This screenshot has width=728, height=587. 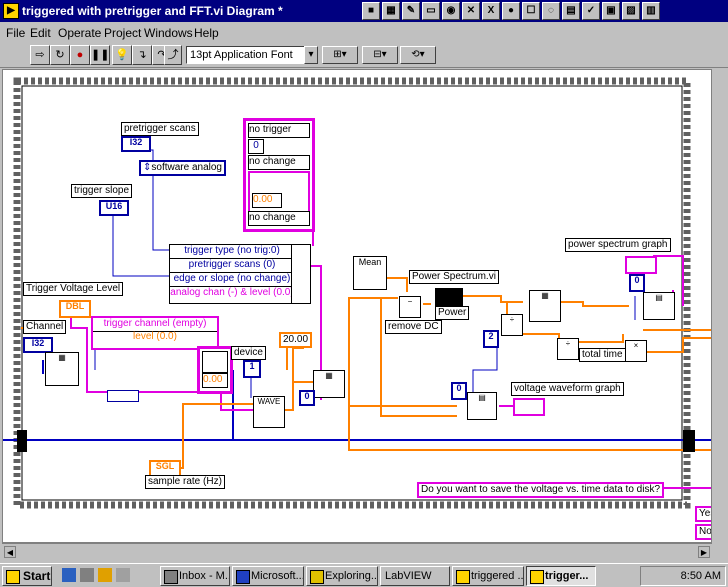 What do you see at coordinates (123, 396) in the screenshot?
I see `ring-constant` at bounding box center [123, 396].